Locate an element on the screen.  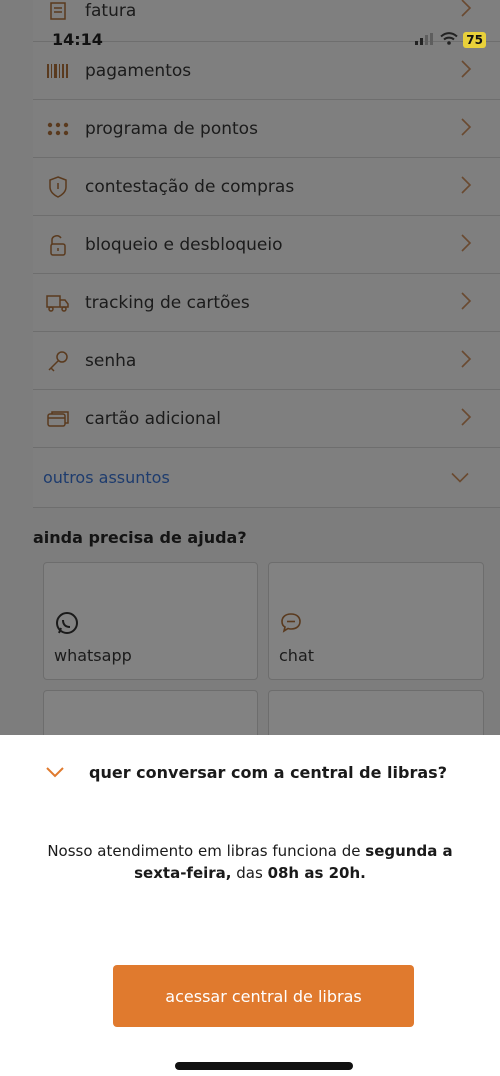
truck-icon is located at coordinates (58, 303).